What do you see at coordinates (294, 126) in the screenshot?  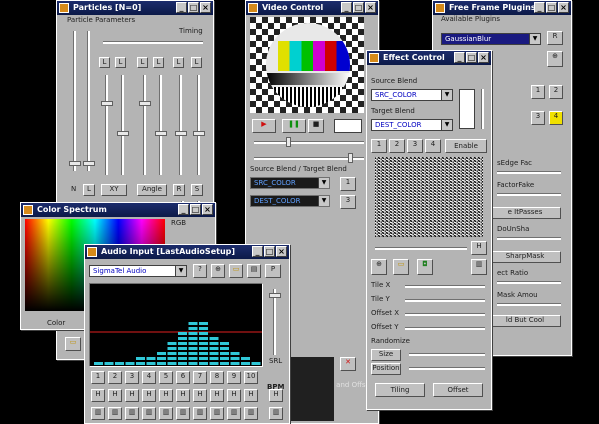 I see `pause-button: ❚❚` at bounding box center [294, 126].